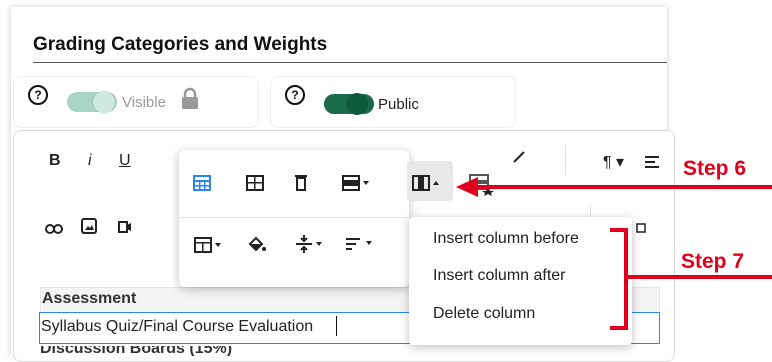 The height and width of the screenshot is (362, 772). I want to click on table-properties-icon, so click(202, 185).